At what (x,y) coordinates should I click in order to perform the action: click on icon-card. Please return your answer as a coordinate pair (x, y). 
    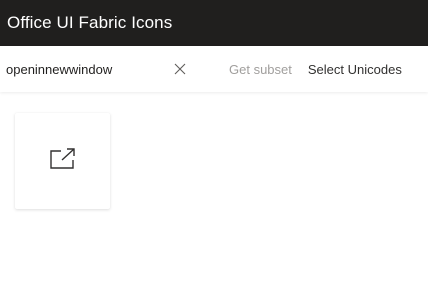
    Looking at the image, I should click on (62, 161).